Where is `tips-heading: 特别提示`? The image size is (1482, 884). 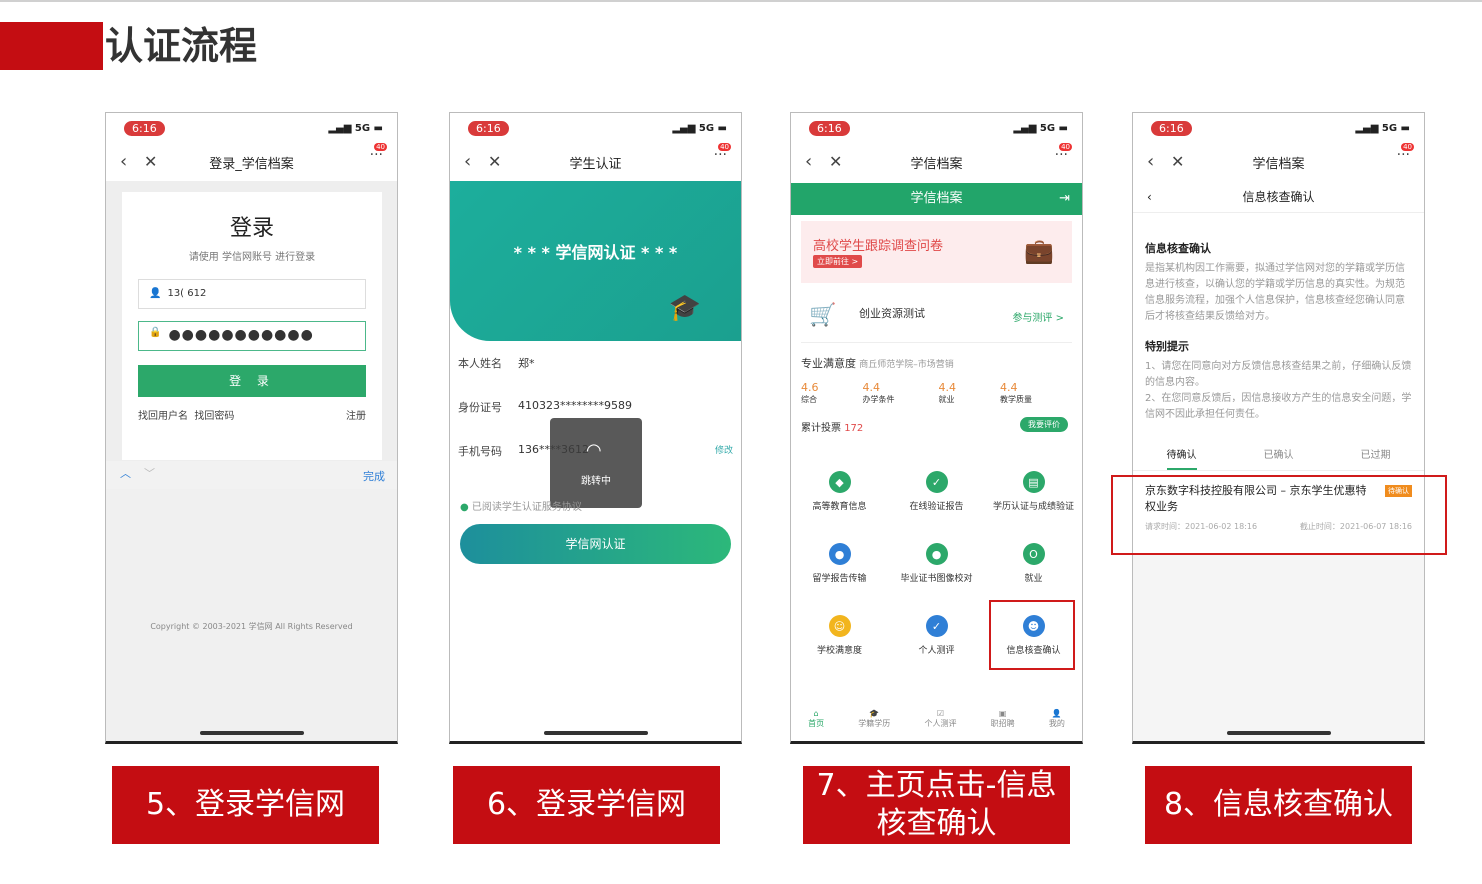 tips-heading: 特别提示 is located at coordinates (1167, 346).